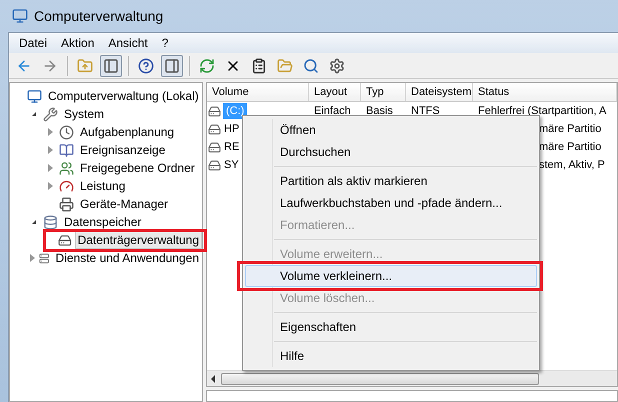  Describe the element at coordinates (380, 378) in the screenshot. I see `scrollbar-thumb` at that location.